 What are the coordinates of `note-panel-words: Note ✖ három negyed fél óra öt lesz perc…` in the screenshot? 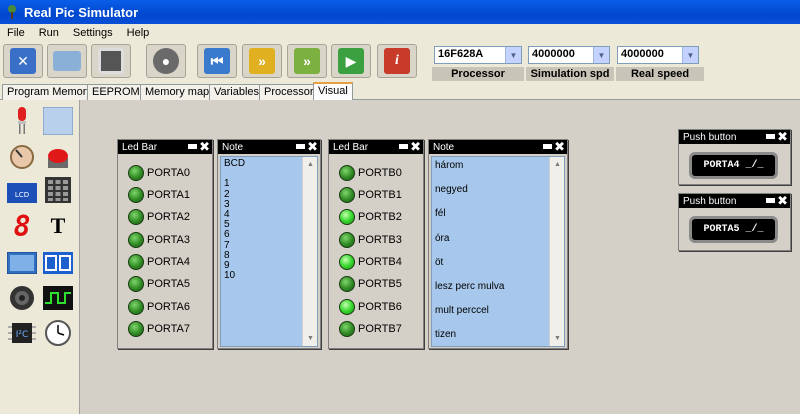 It's located at (498, 244).